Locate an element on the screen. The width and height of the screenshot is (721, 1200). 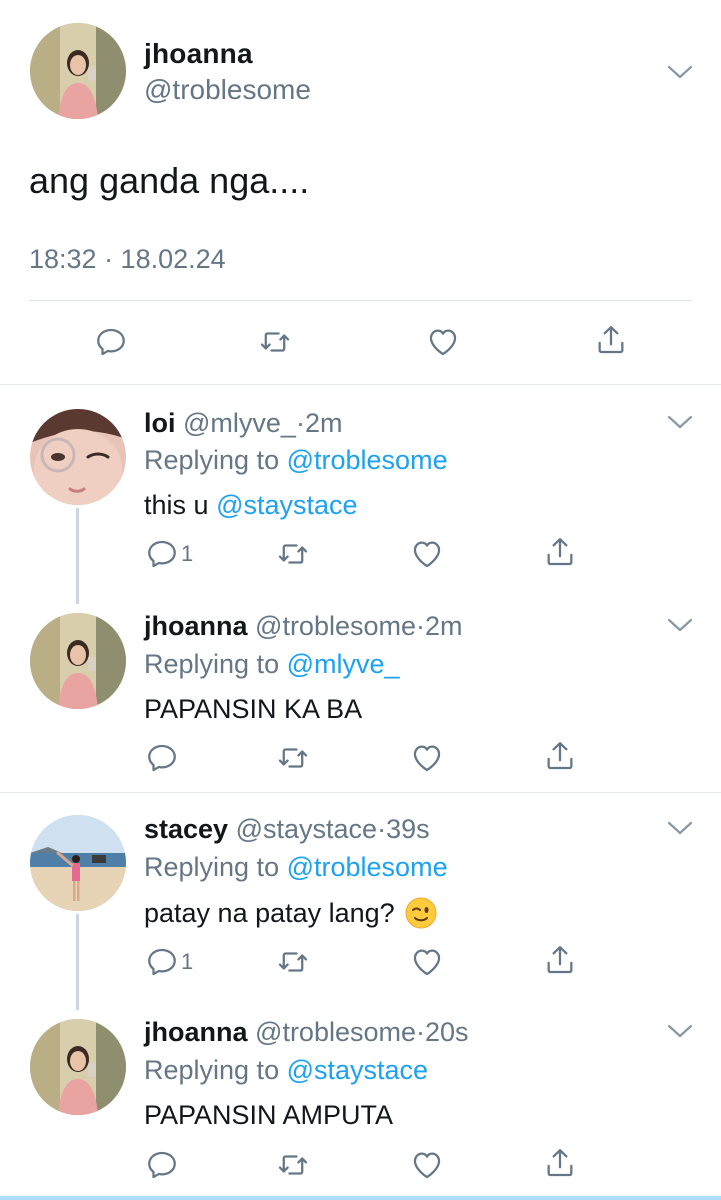
profile-photo-stacey is located at coordinates (78, 863).